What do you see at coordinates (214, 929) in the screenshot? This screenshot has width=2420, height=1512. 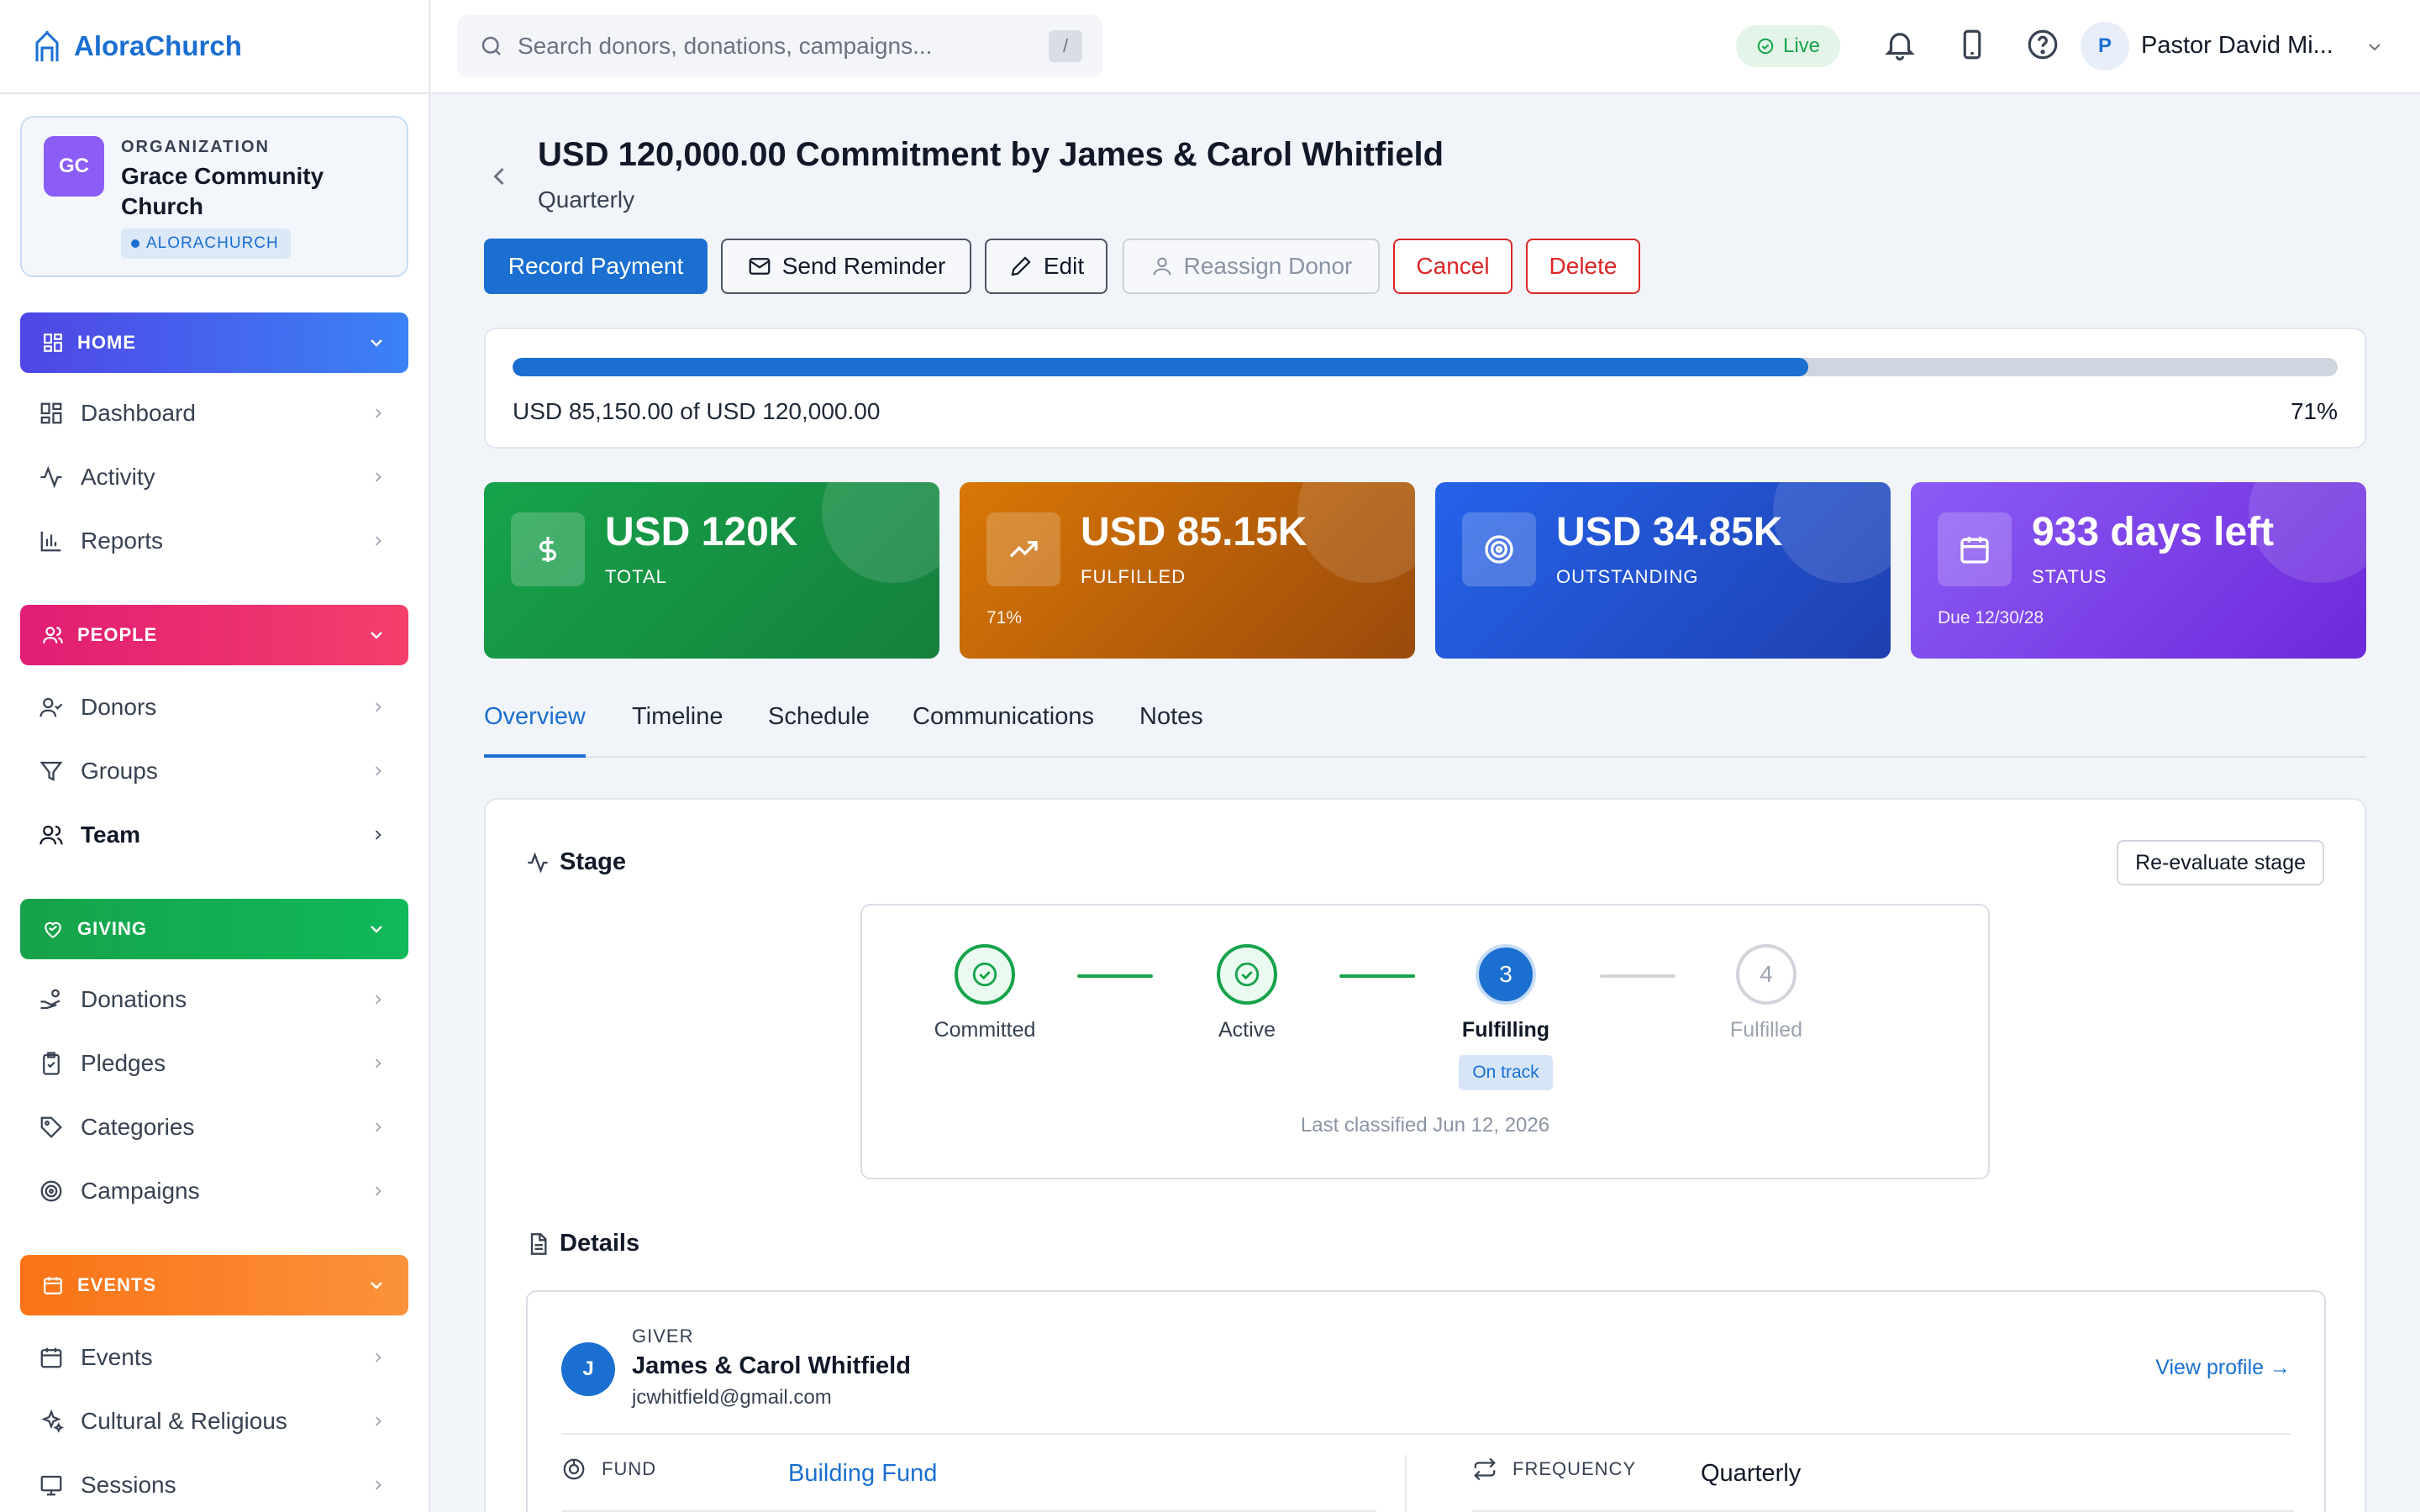 I see `section-giving: GIVING` at bounding box center [214, 929].